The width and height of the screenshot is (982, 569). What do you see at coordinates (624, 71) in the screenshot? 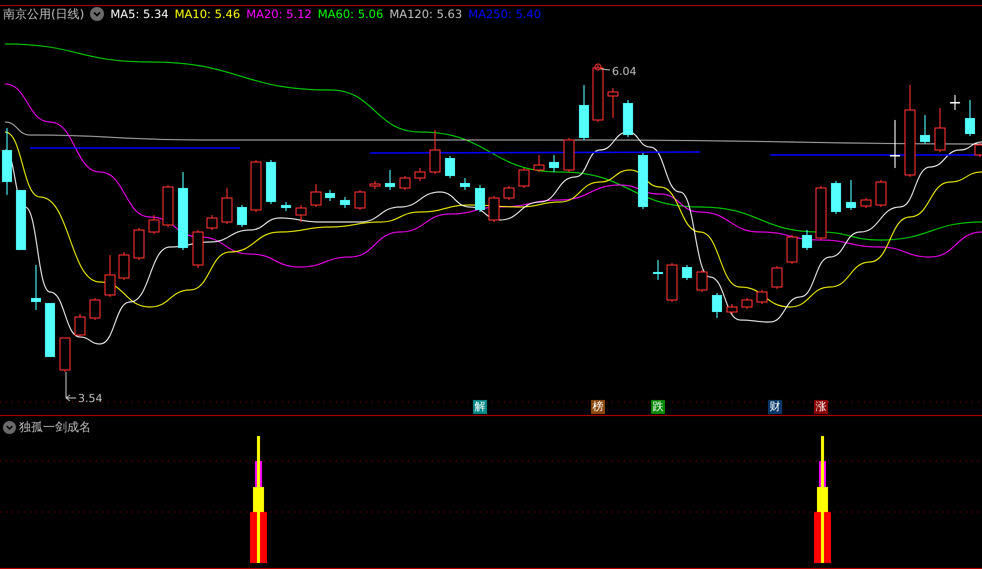
I see `high-price-label: 6.04` at bounding box center [624, 71].